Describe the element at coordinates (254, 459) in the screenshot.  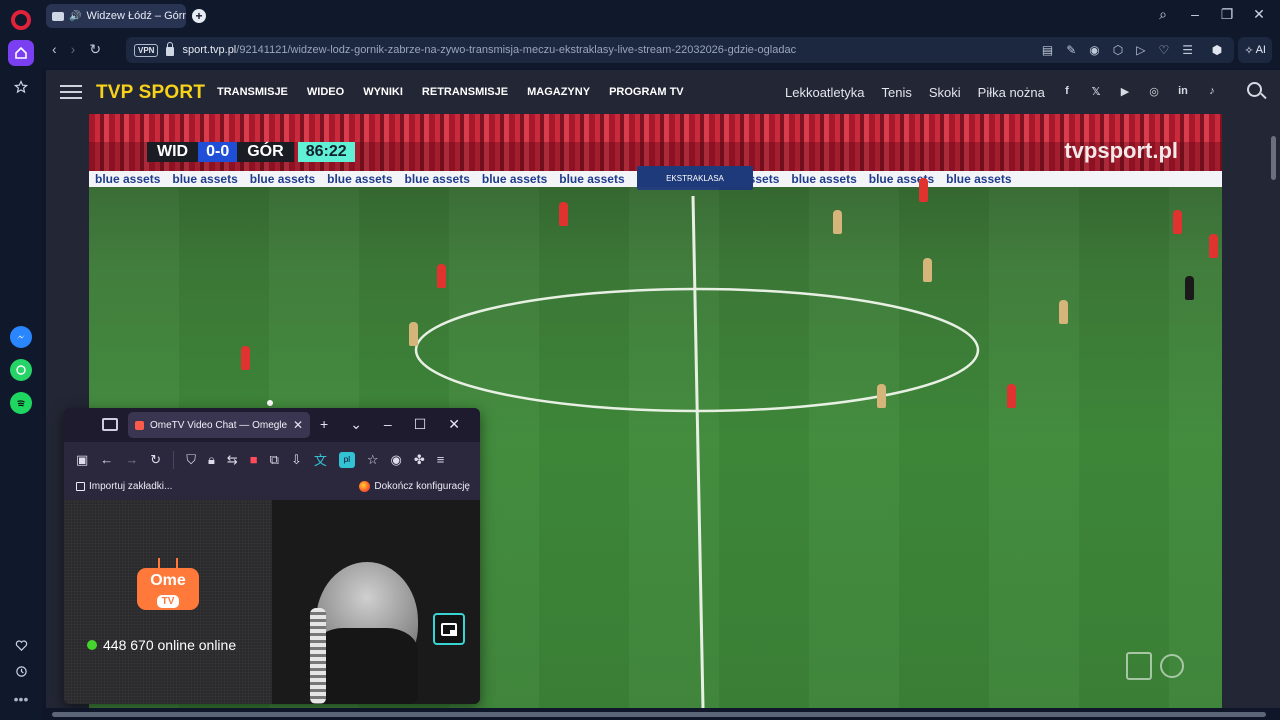
I see `camera-recording-icon: ■` at that location.